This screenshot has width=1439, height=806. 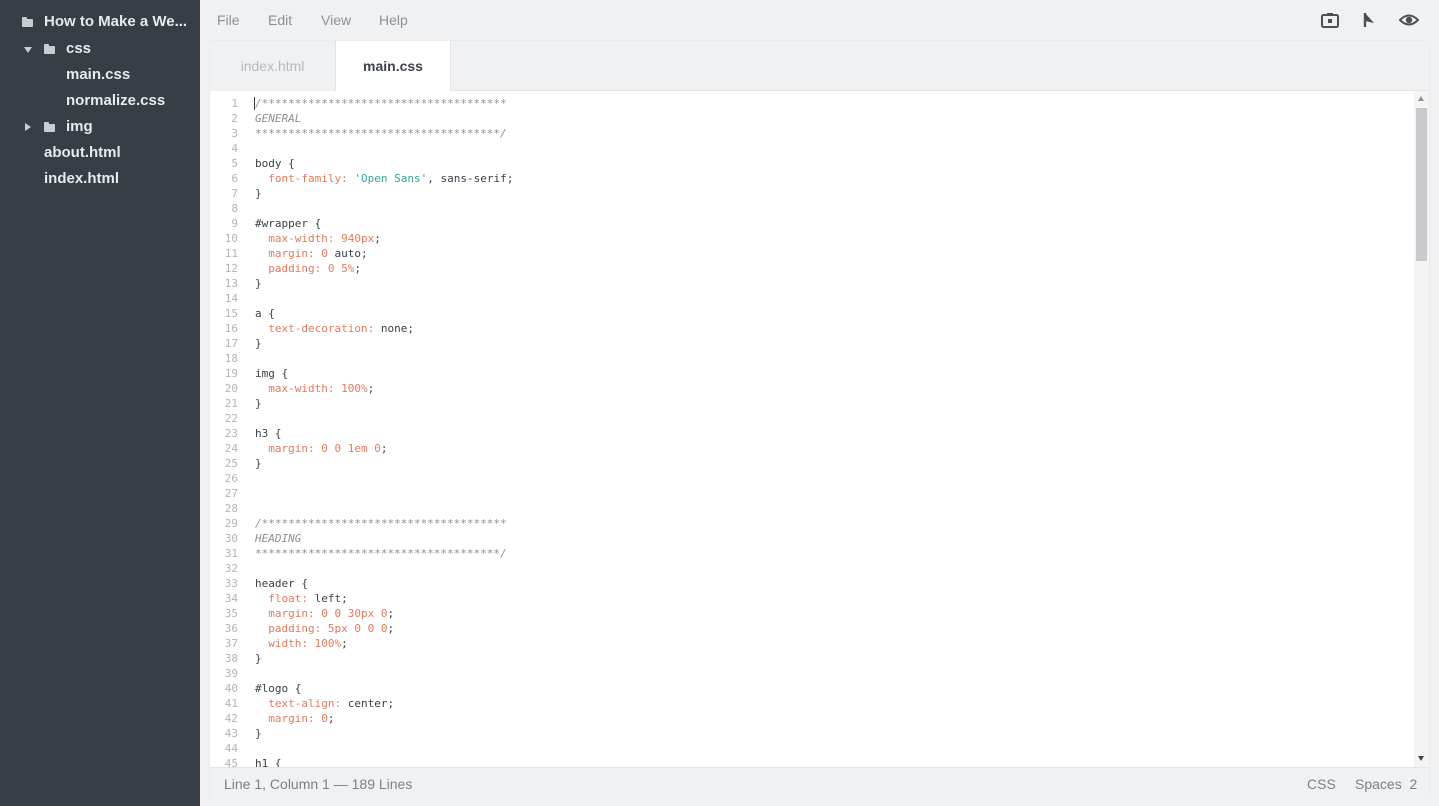 I want to click on code-line: 8, so click(x=810, y=208).